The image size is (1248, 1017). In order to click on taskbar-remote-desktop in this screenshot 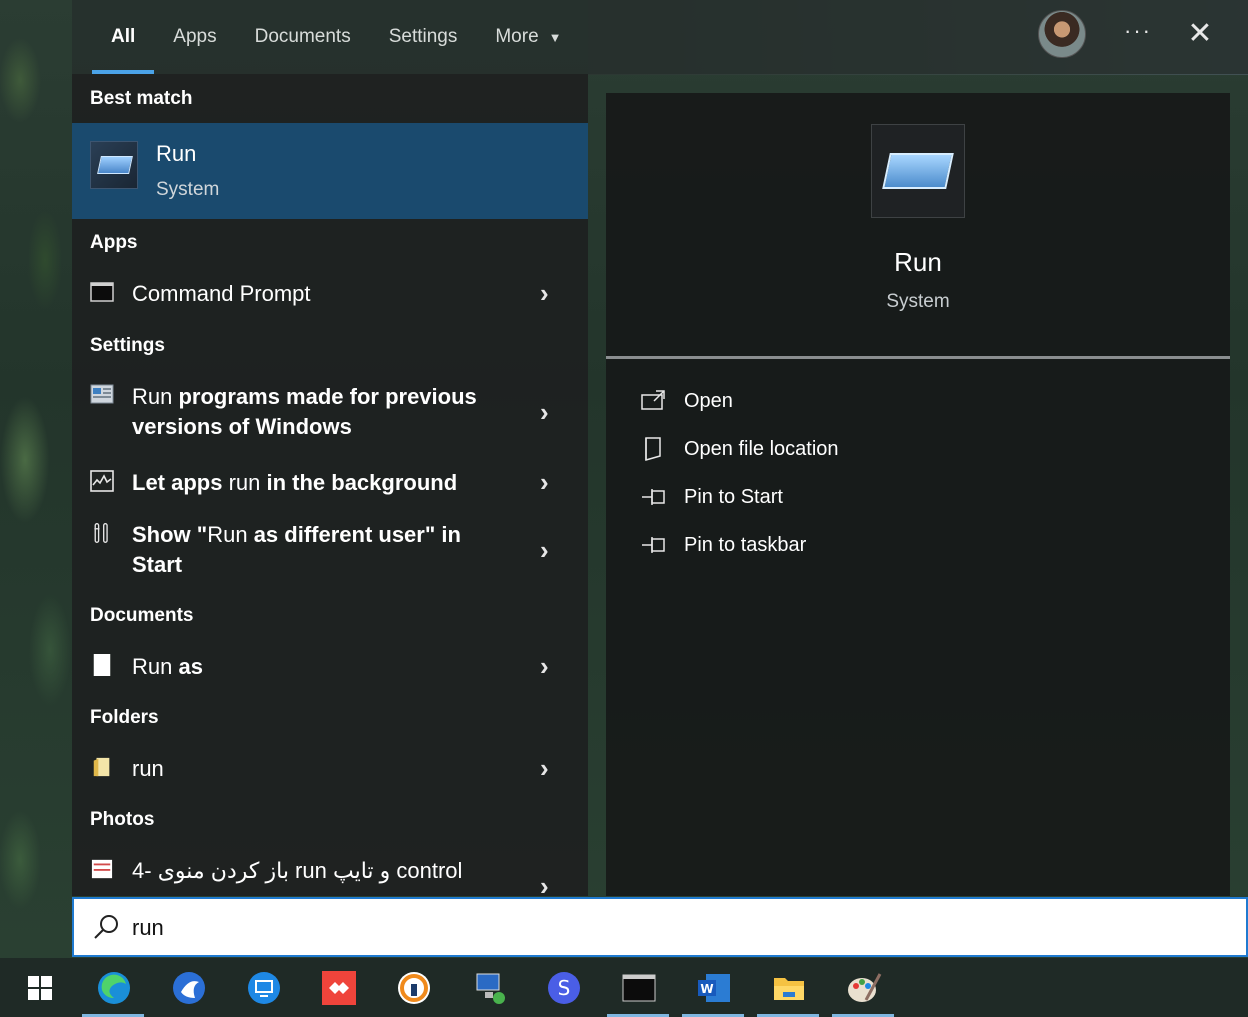, I will do `click(263, 987)`.